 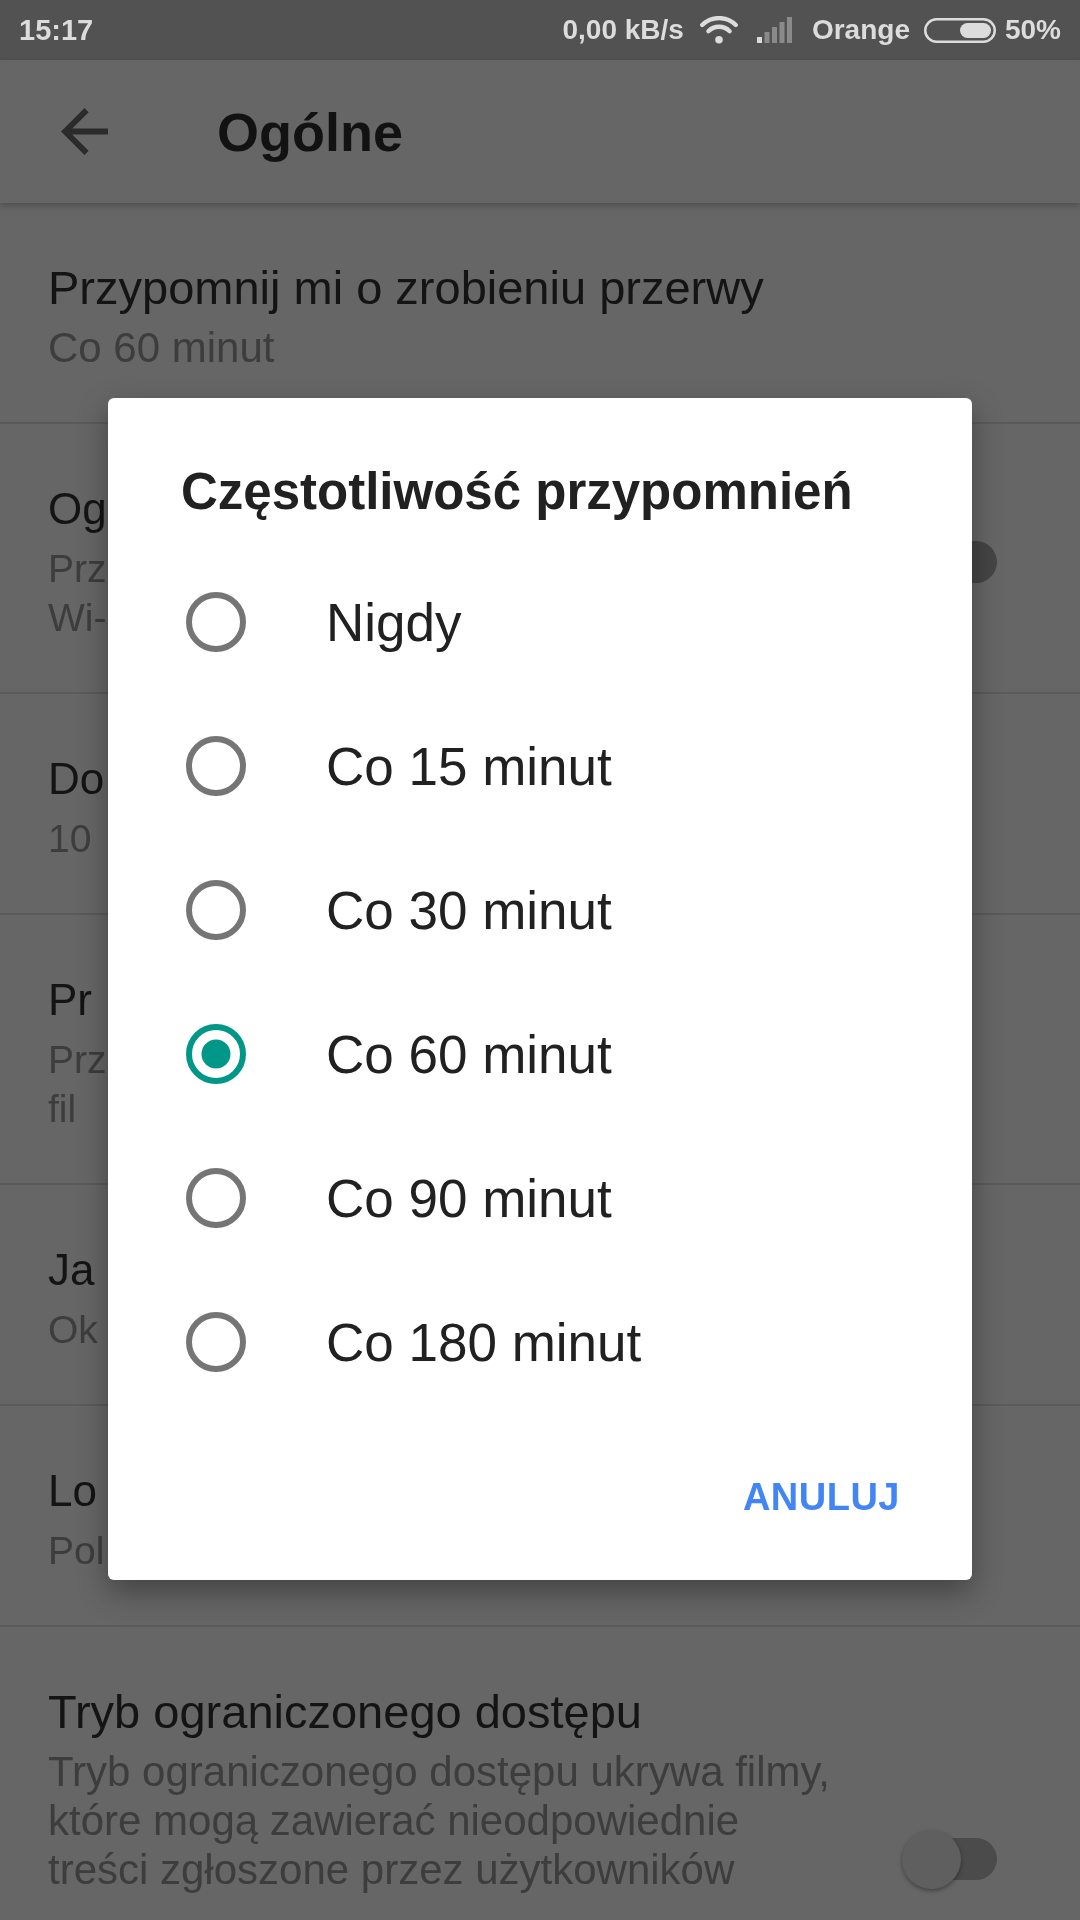 What do you see at coordinates (514, 1054) in the screenshot?
I see `radio-option: Co 60 minut` at bounding box center [514, 1054].